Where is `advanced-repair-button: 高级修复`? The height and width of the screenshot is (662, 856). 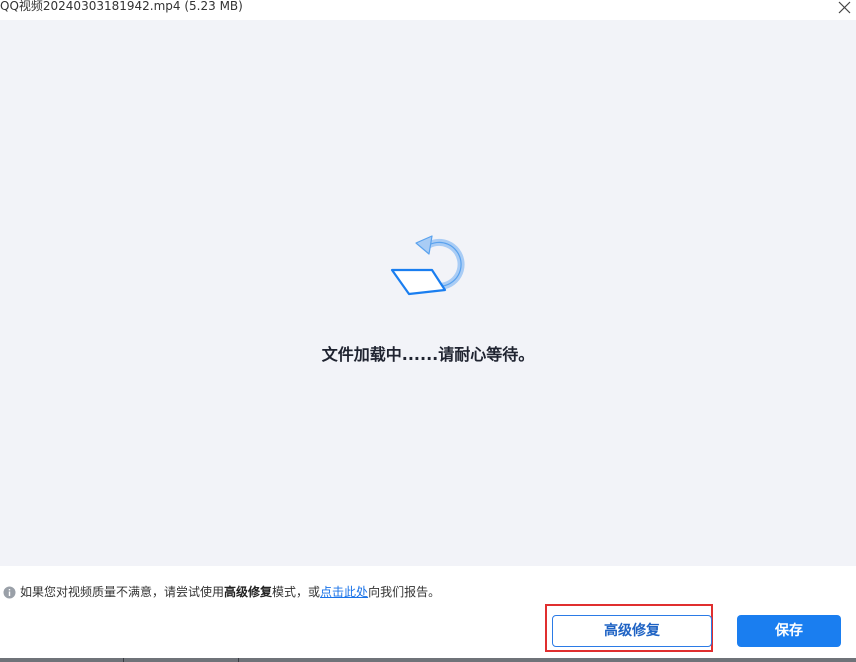 advanced-repair-button: 高级修复 is located at coordinates (632, 631).